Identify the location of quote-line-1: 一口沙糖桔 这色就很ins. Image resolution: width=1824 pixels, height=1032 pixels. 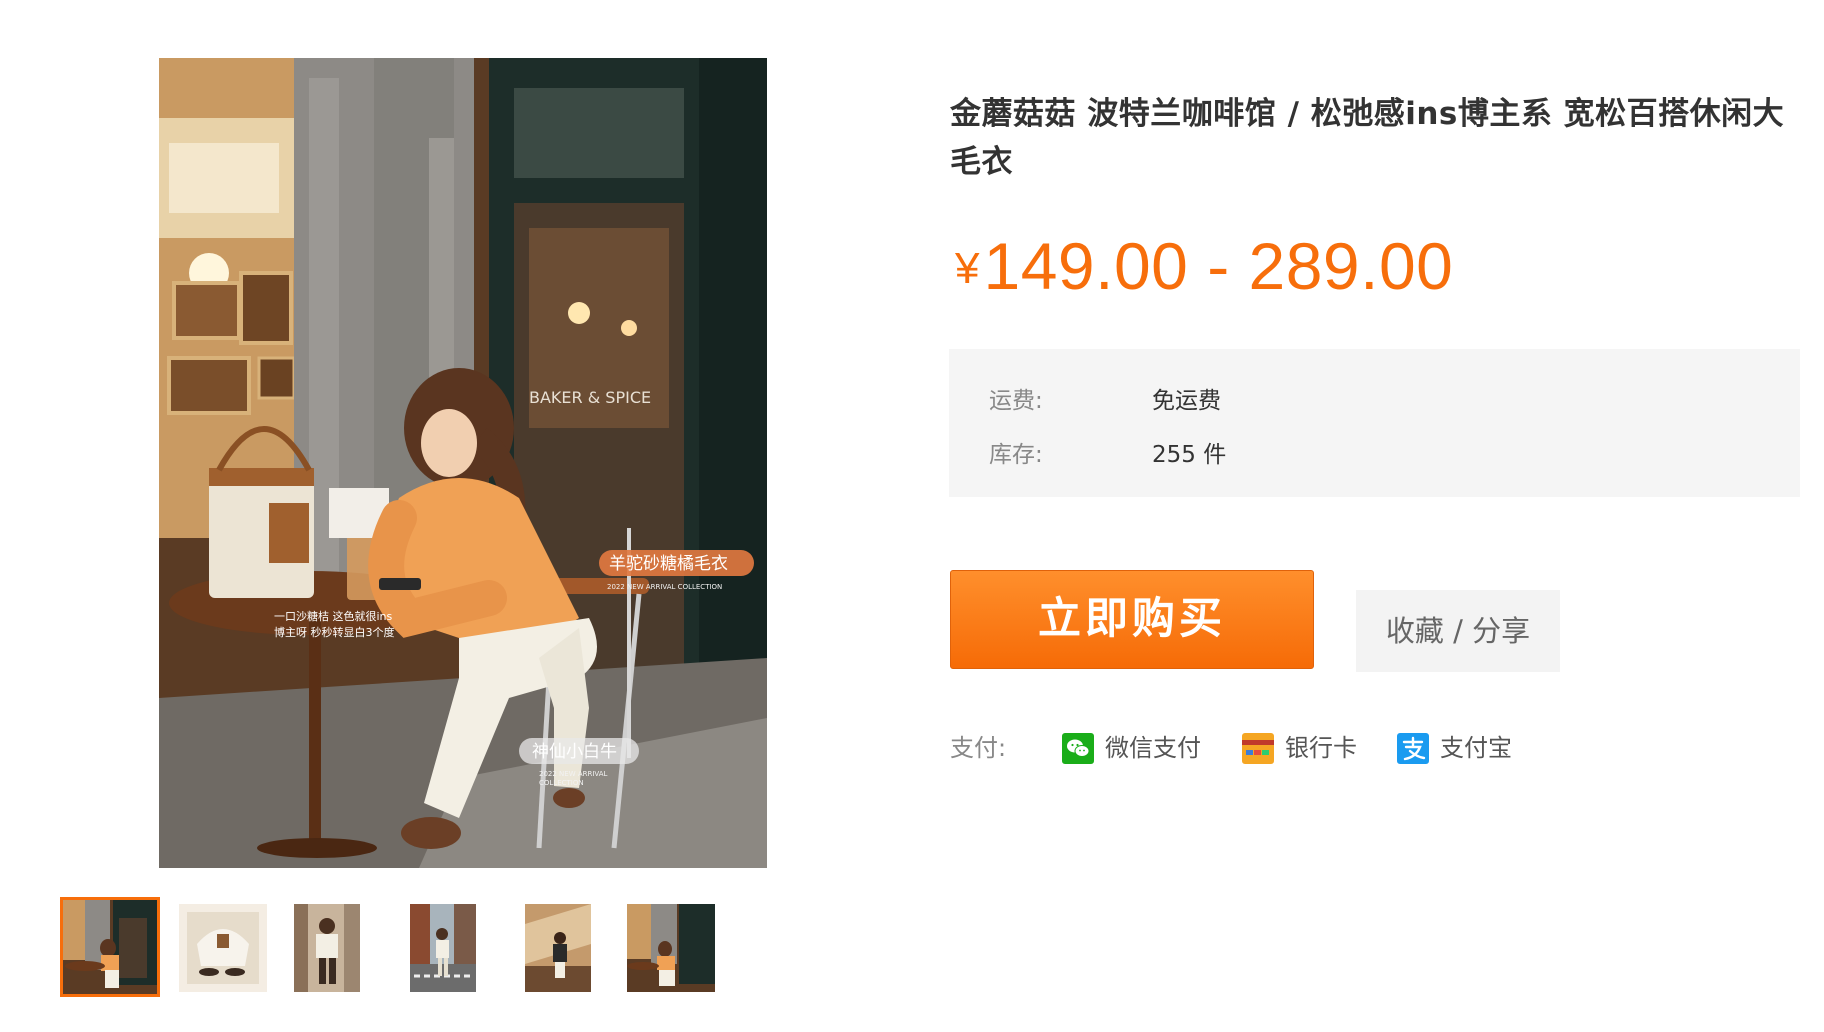
(333, 616).